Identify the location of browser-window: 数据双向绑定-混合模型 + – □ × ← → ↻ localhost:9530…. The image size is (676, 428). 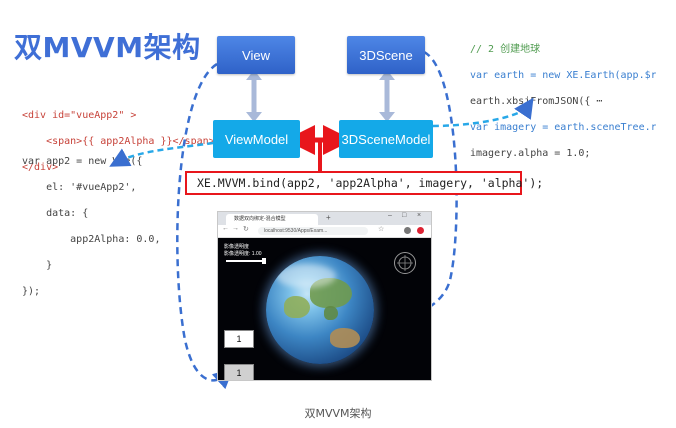
(324, 296).